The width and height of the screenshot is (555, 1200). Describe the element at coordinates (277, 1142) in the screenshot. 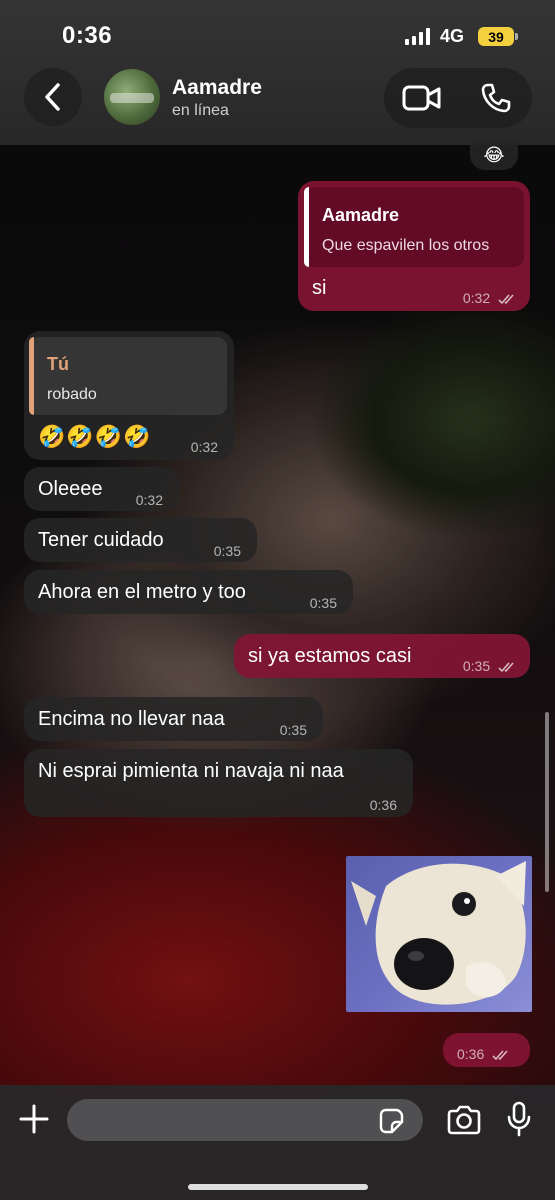

I see `message-input-bar` at that location.